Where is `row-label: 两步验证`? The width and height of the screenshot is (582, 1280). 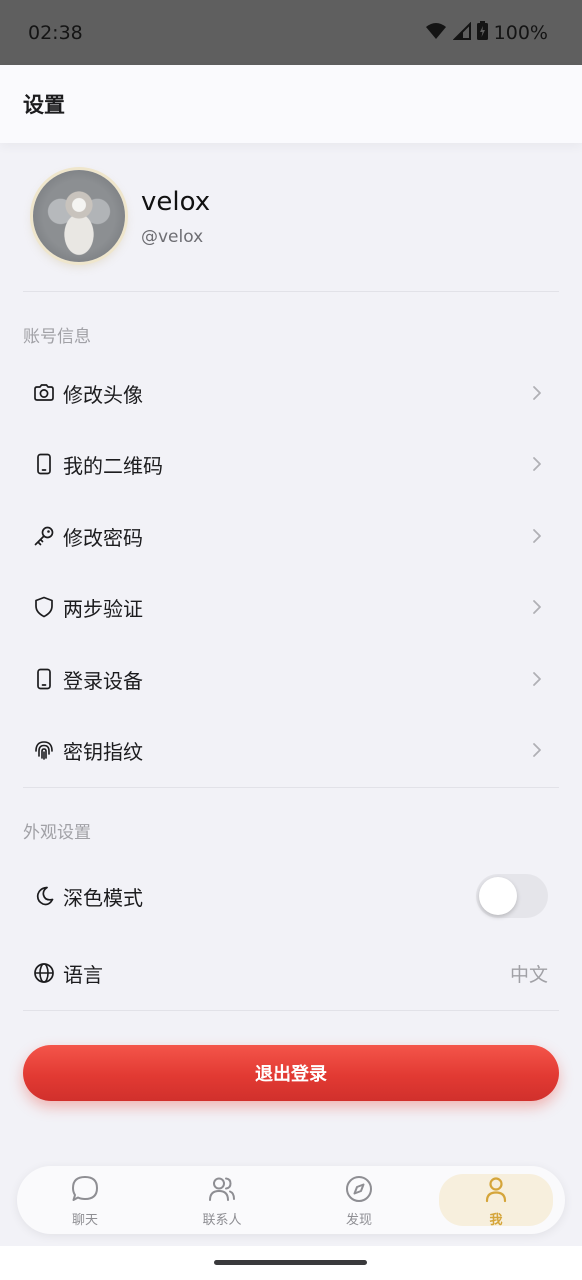
row-label: 两步验证 is located at coordinates (103, 608).